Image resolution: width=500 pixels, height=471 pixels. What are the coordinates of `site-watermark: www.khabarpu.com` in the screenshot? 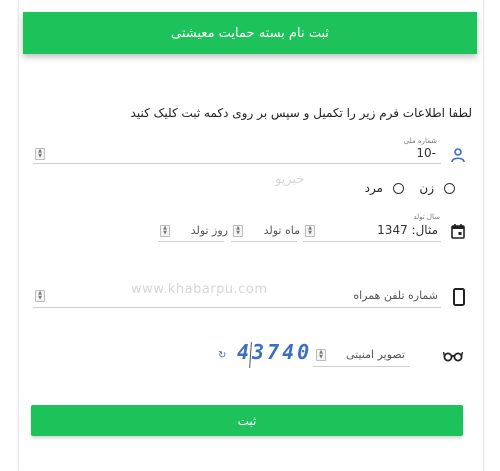 It's located at (199, 289).